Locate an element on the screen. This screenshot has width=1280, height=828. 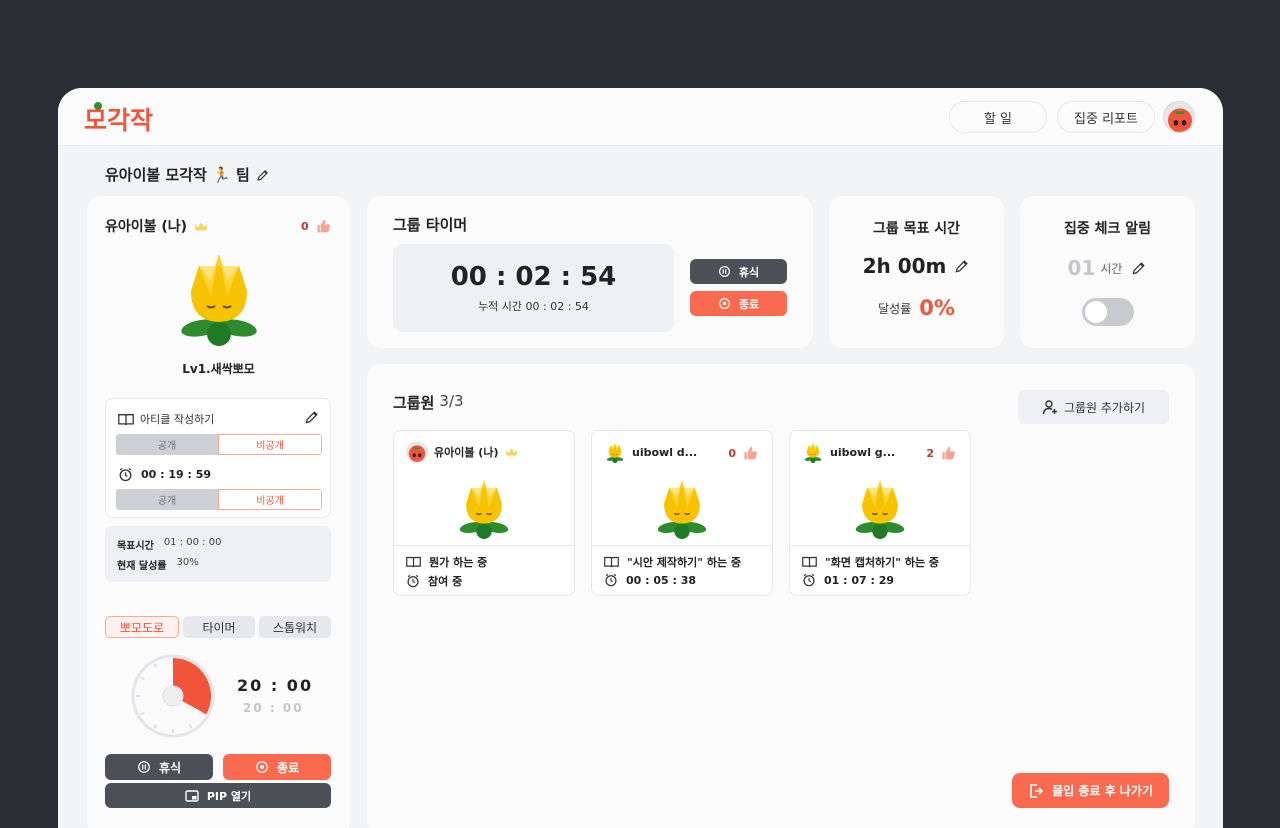
add-member-label: 그룹원 추가하기 is located at coordinates (1104, 407).